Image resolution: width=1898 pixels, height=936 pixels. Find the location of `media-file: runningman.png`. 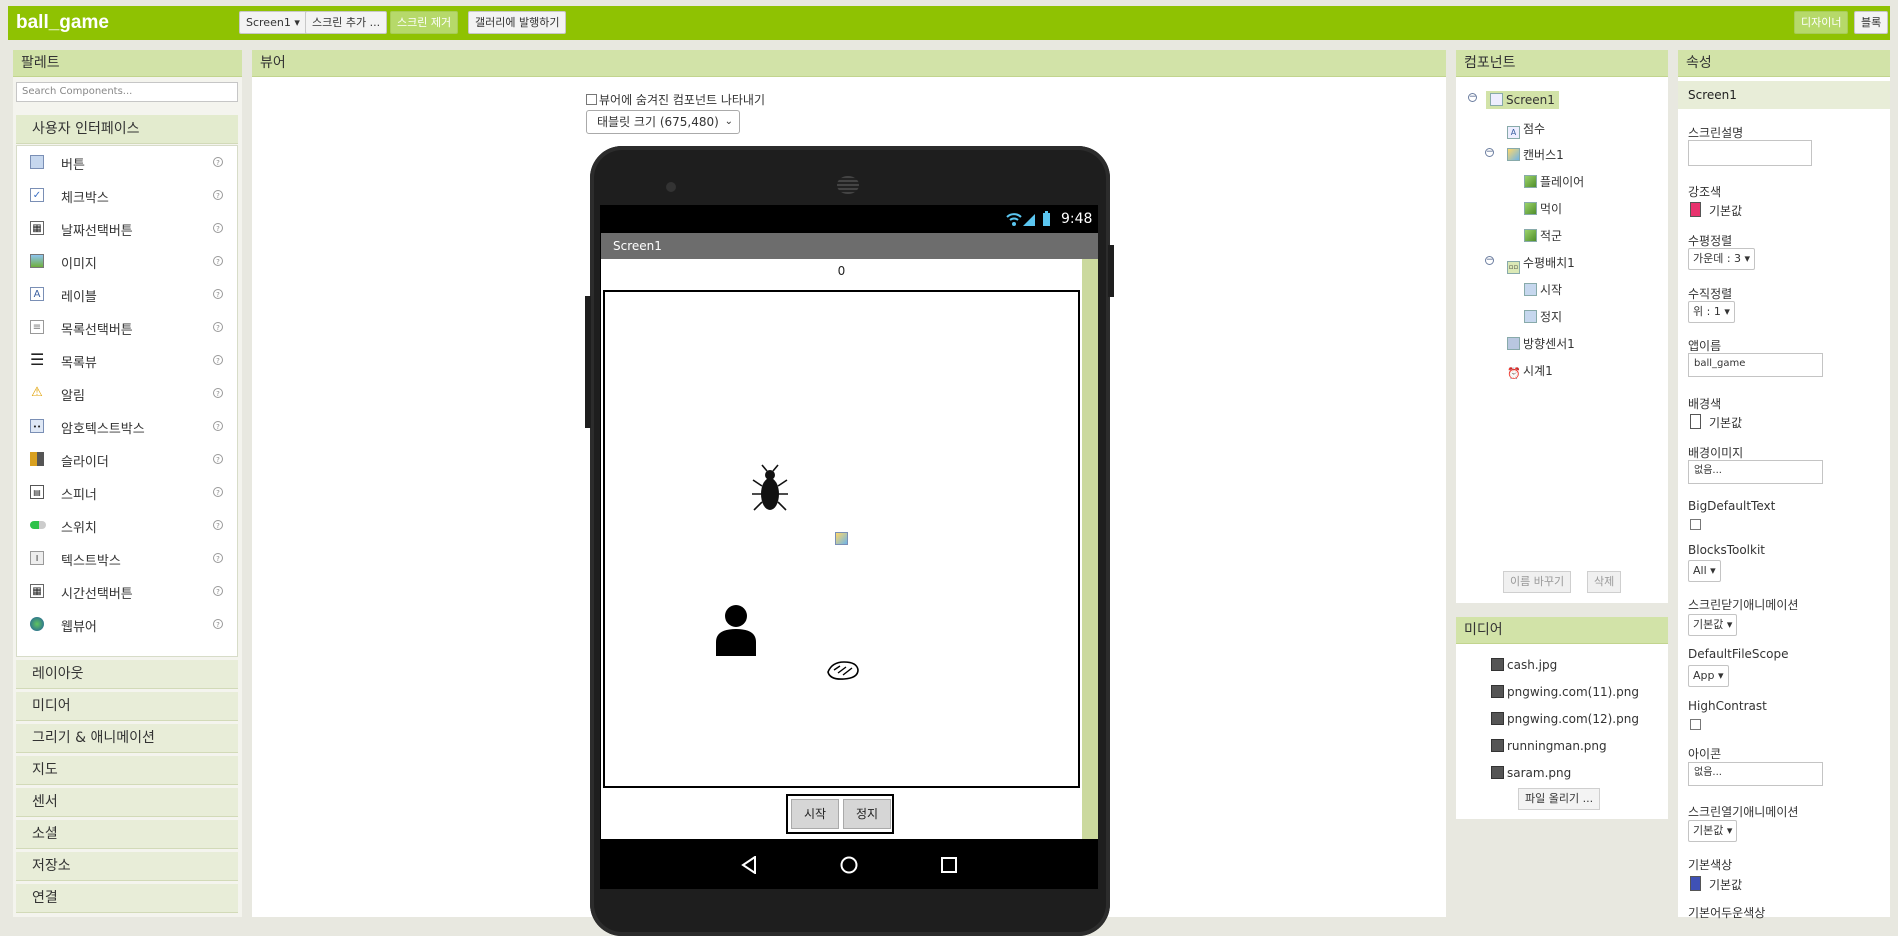

media-file: runningman.png is located at coordinates (1549, 746).